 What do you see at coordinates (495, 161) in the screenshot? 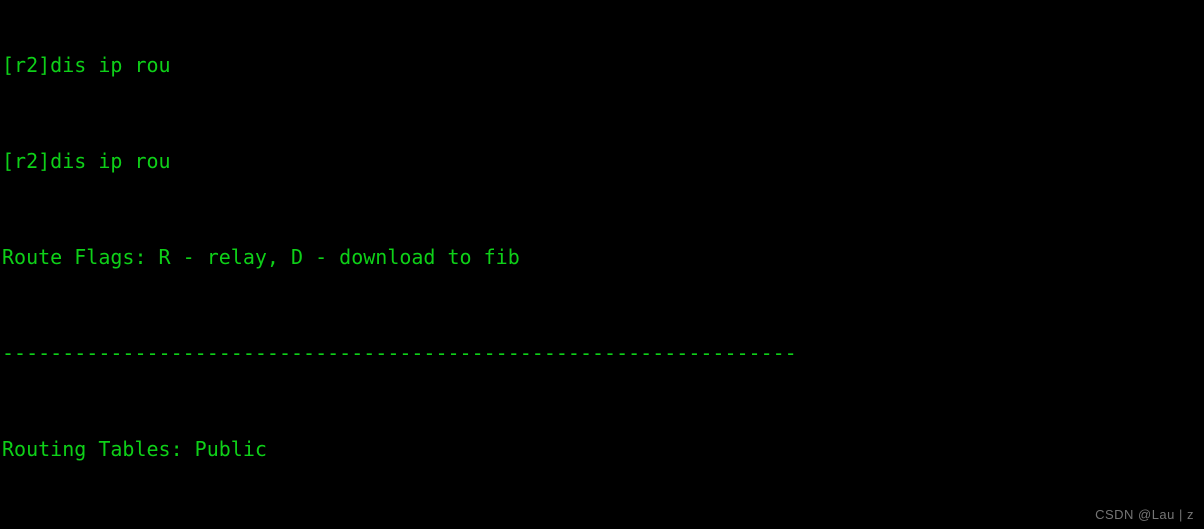
I see `command-prompt-line: [r2]dis ip rou` at bounding box center [495, 161].